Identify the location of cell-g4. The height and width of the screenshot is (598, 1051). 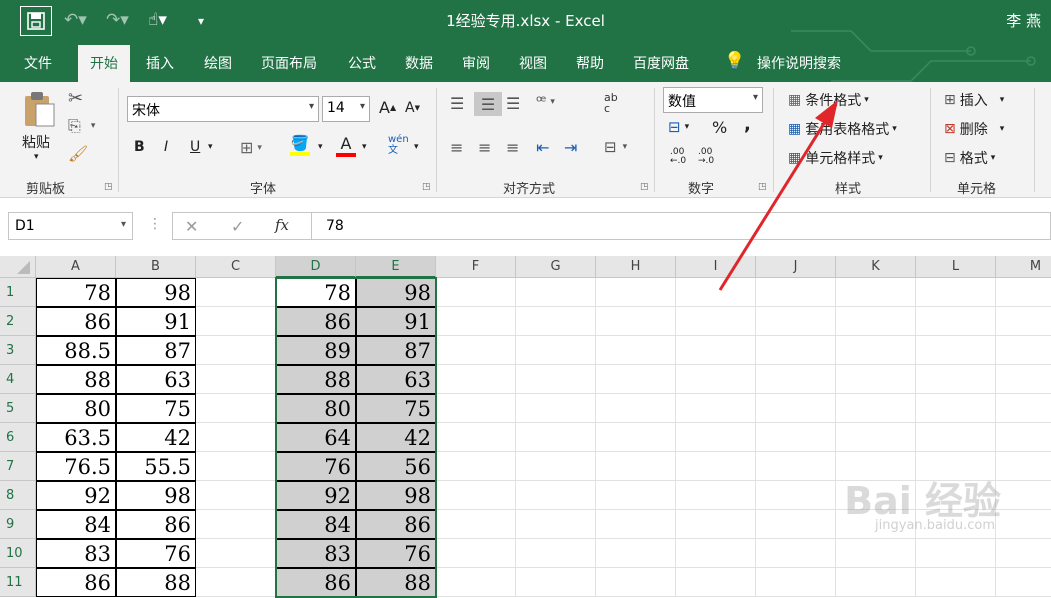
(556, 379).